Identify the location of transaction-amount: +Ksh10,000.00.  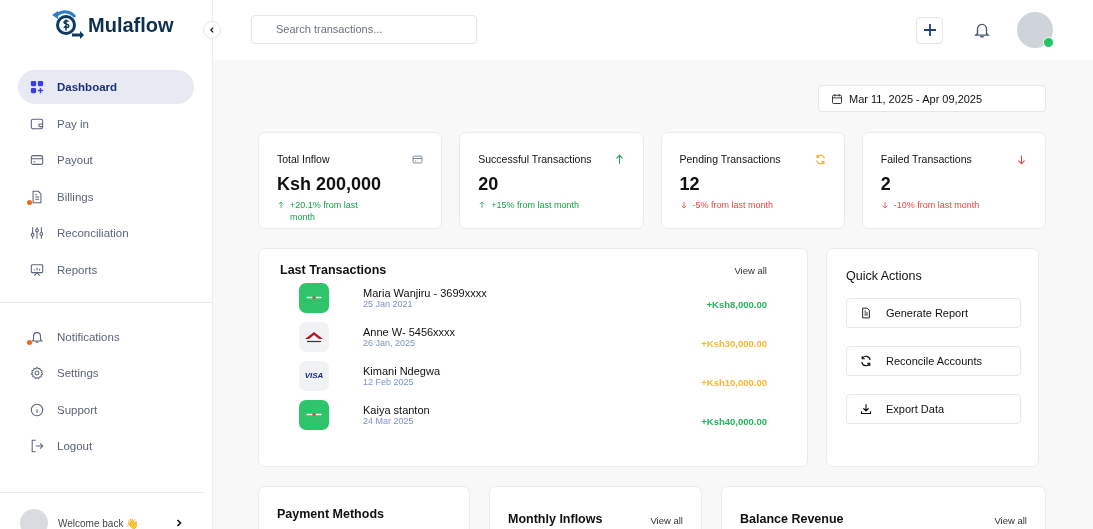
(734, 382).